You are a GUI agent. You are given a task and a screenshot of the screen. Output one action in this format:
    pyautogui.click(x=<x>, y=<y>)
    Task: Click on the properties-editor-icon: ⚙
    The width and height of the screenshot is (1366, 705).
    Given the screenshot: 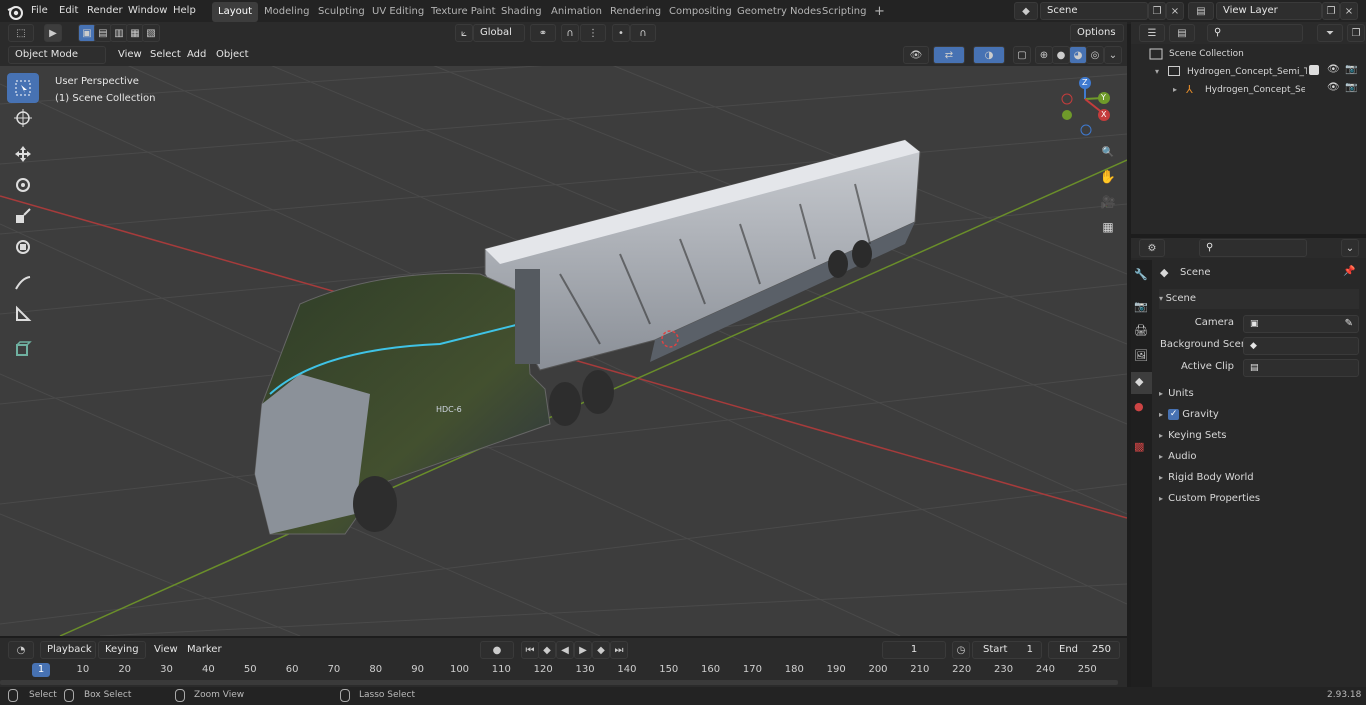 What is the action you would take?
    pyautogui.click(x=1152, y=248)
    